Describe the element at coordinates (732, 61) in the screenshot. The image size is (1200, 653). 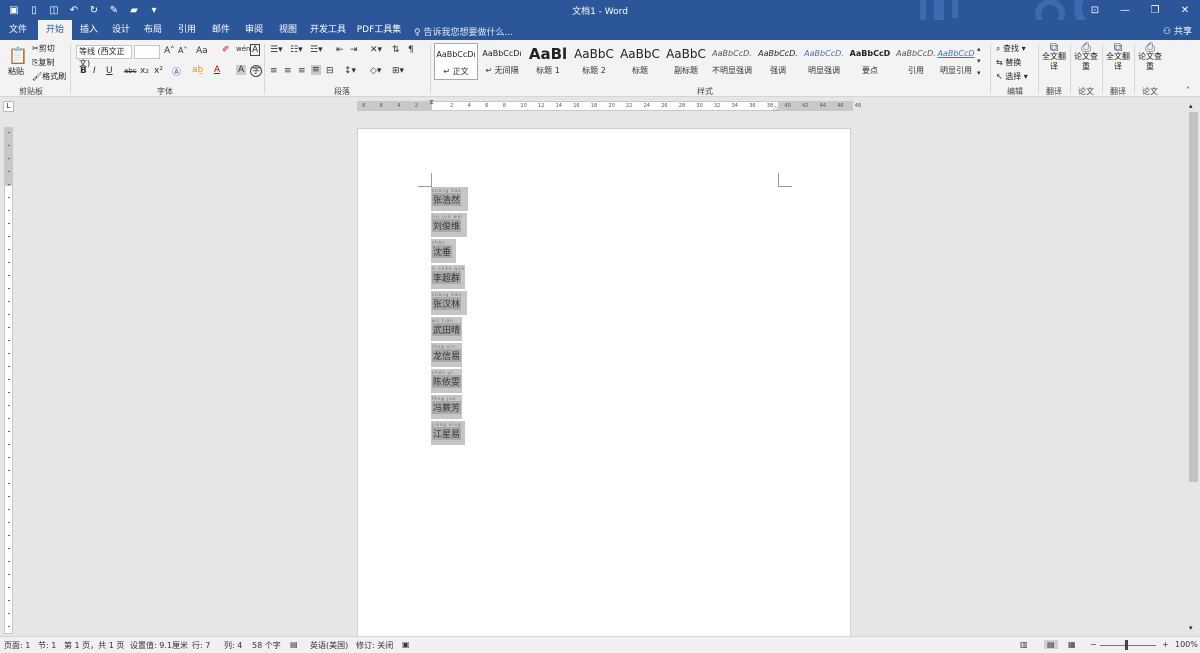
I see `style-subtle-emphasis: AaBbCcD. 不明显强调` at that location.